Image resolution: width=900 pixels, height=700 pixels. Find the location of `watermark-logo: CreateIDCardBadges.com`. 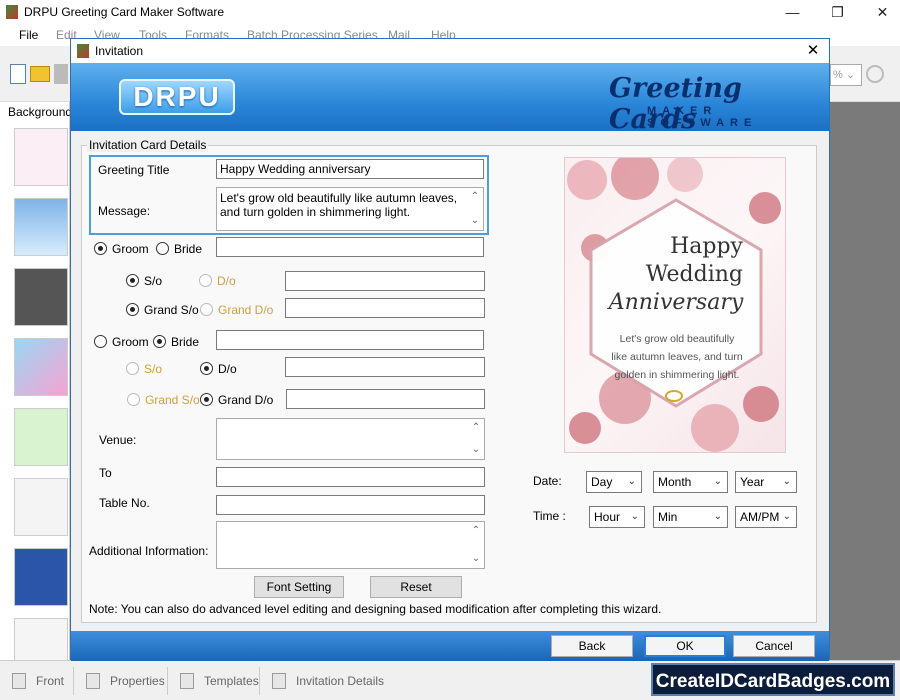

watermark-logo: CreateIDCardBadges.com is located at coordinates (773, 679).